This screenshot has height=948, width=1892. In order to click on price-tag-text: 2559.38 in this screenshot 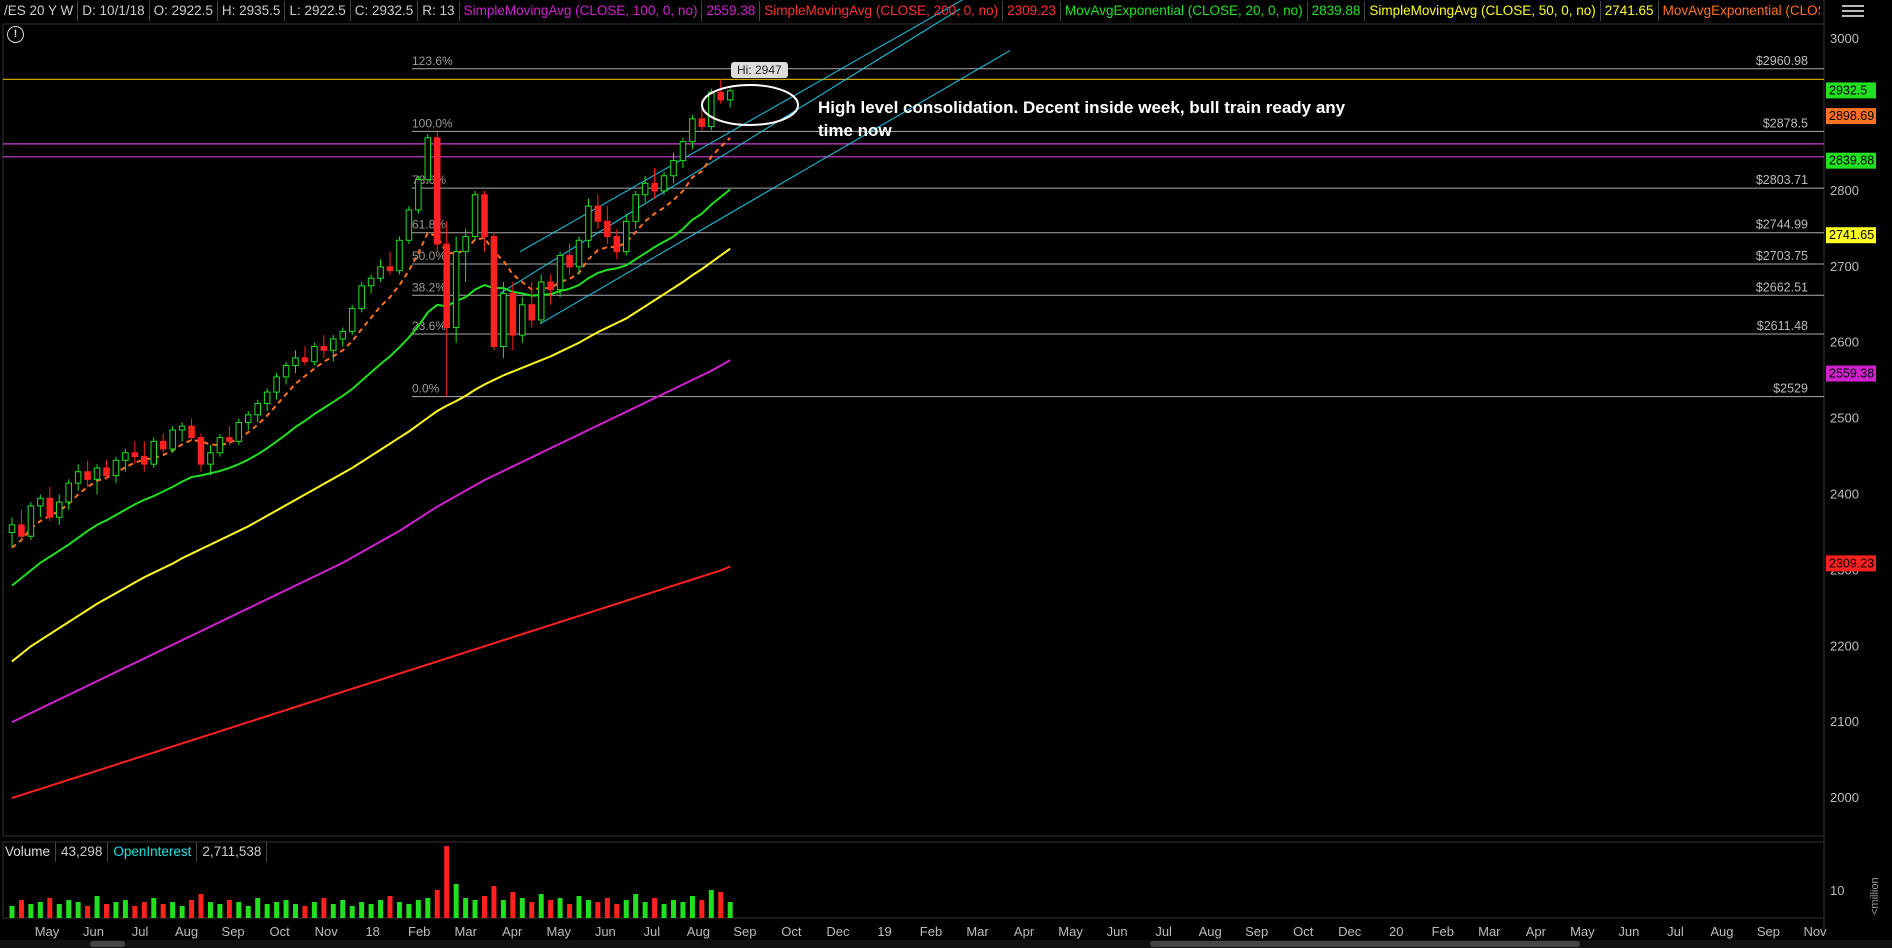, I will do `click(1851, 374)`.